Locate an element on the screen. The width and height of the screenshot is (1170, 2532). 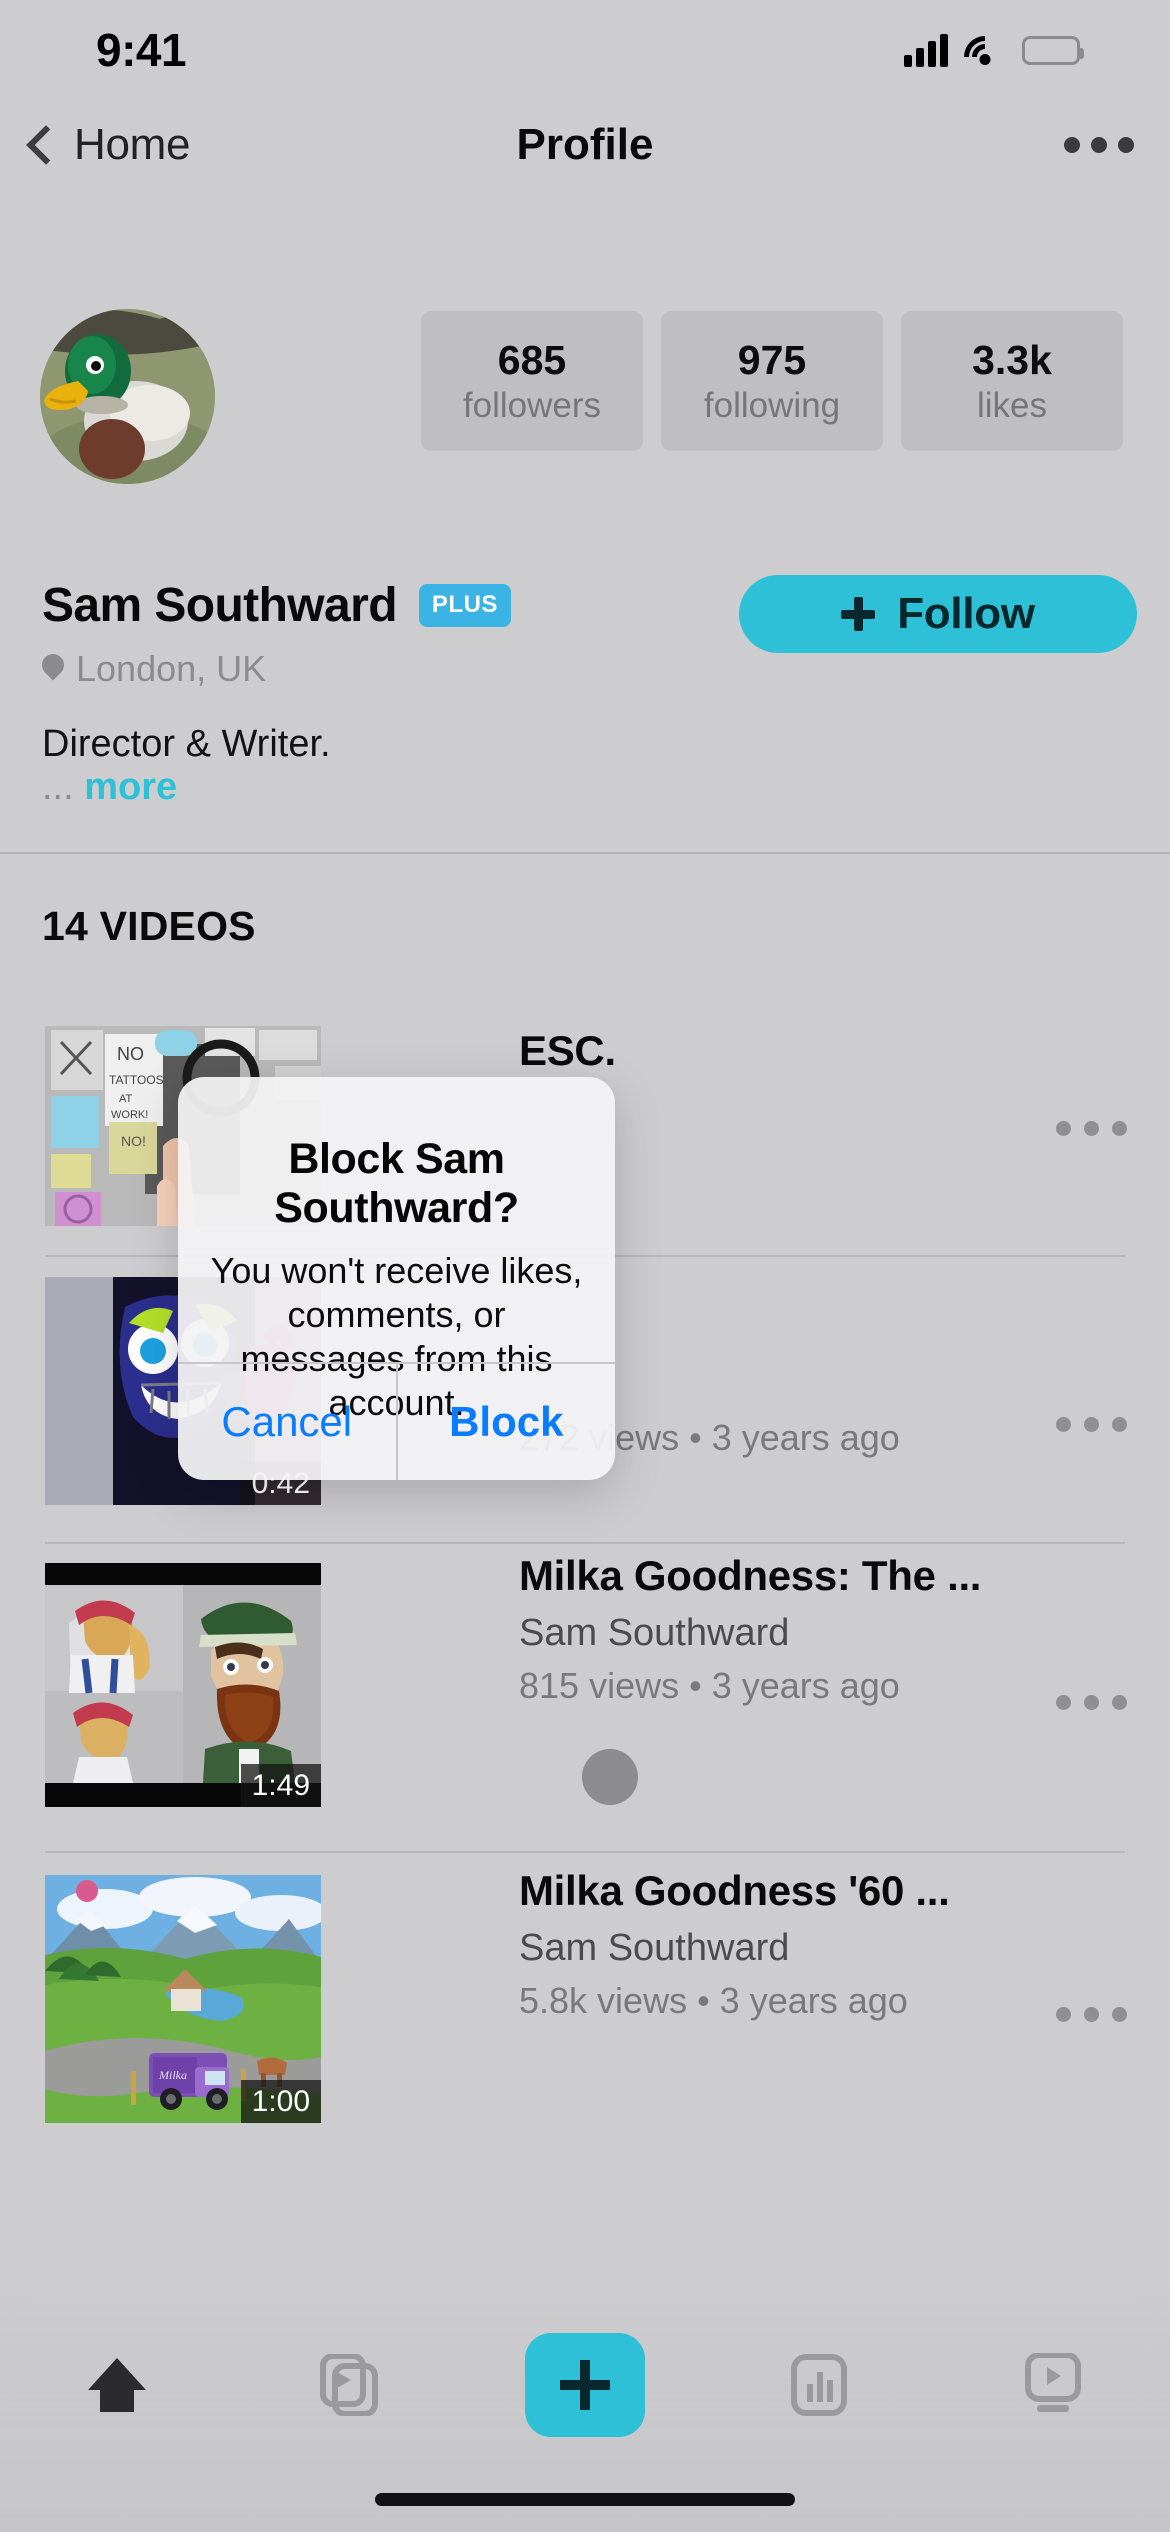
svg-text: WORK! is located at coordinates (129, 1115).